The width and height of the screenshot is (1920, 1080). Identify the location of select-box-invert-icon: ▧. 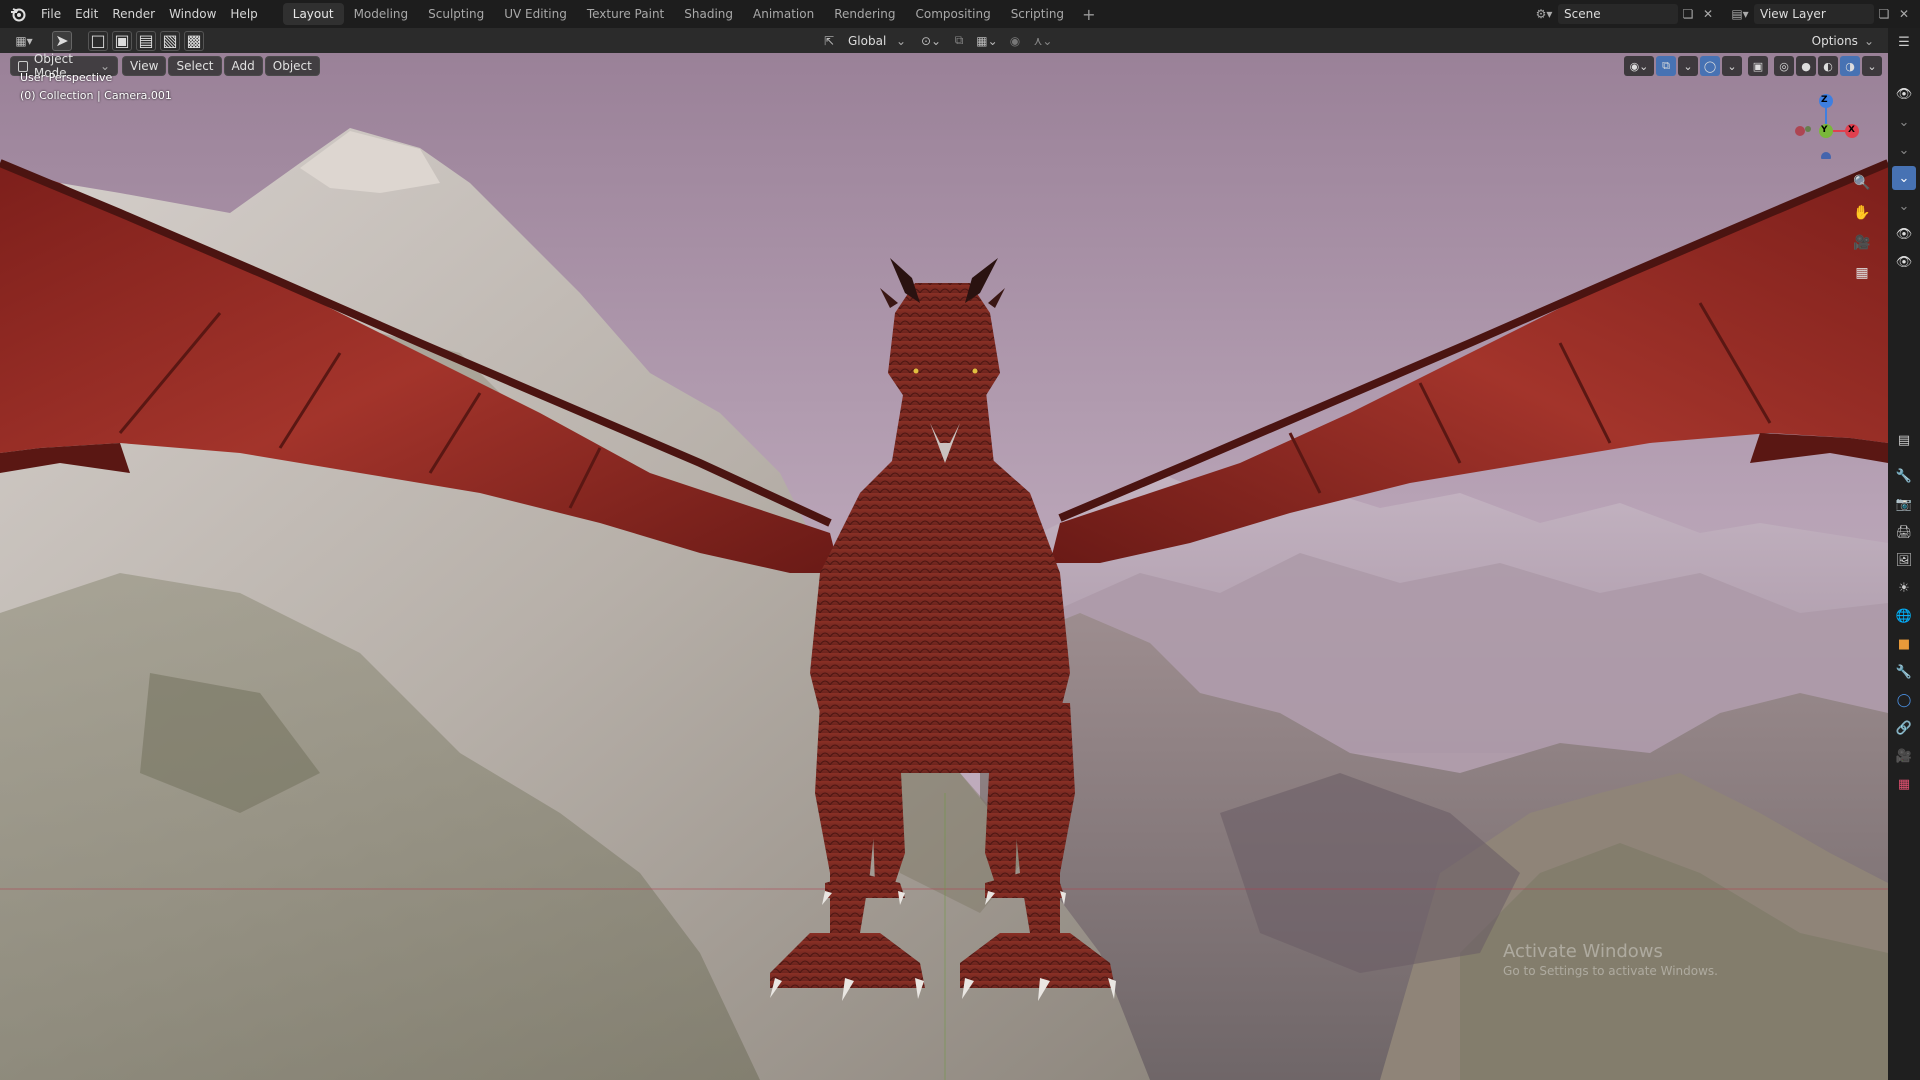
(170, 40).